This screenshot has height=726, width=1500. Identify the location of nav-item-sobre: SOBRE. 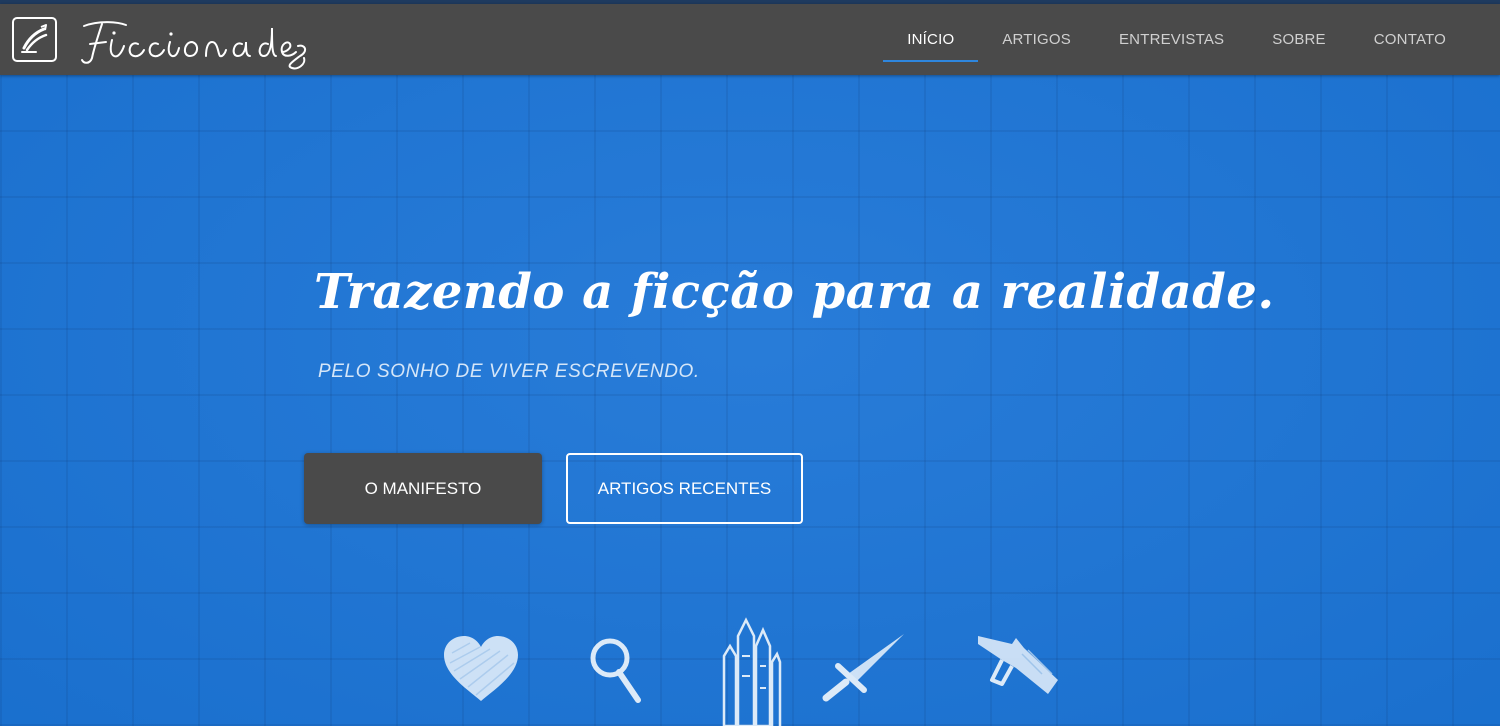
(1299, 39).